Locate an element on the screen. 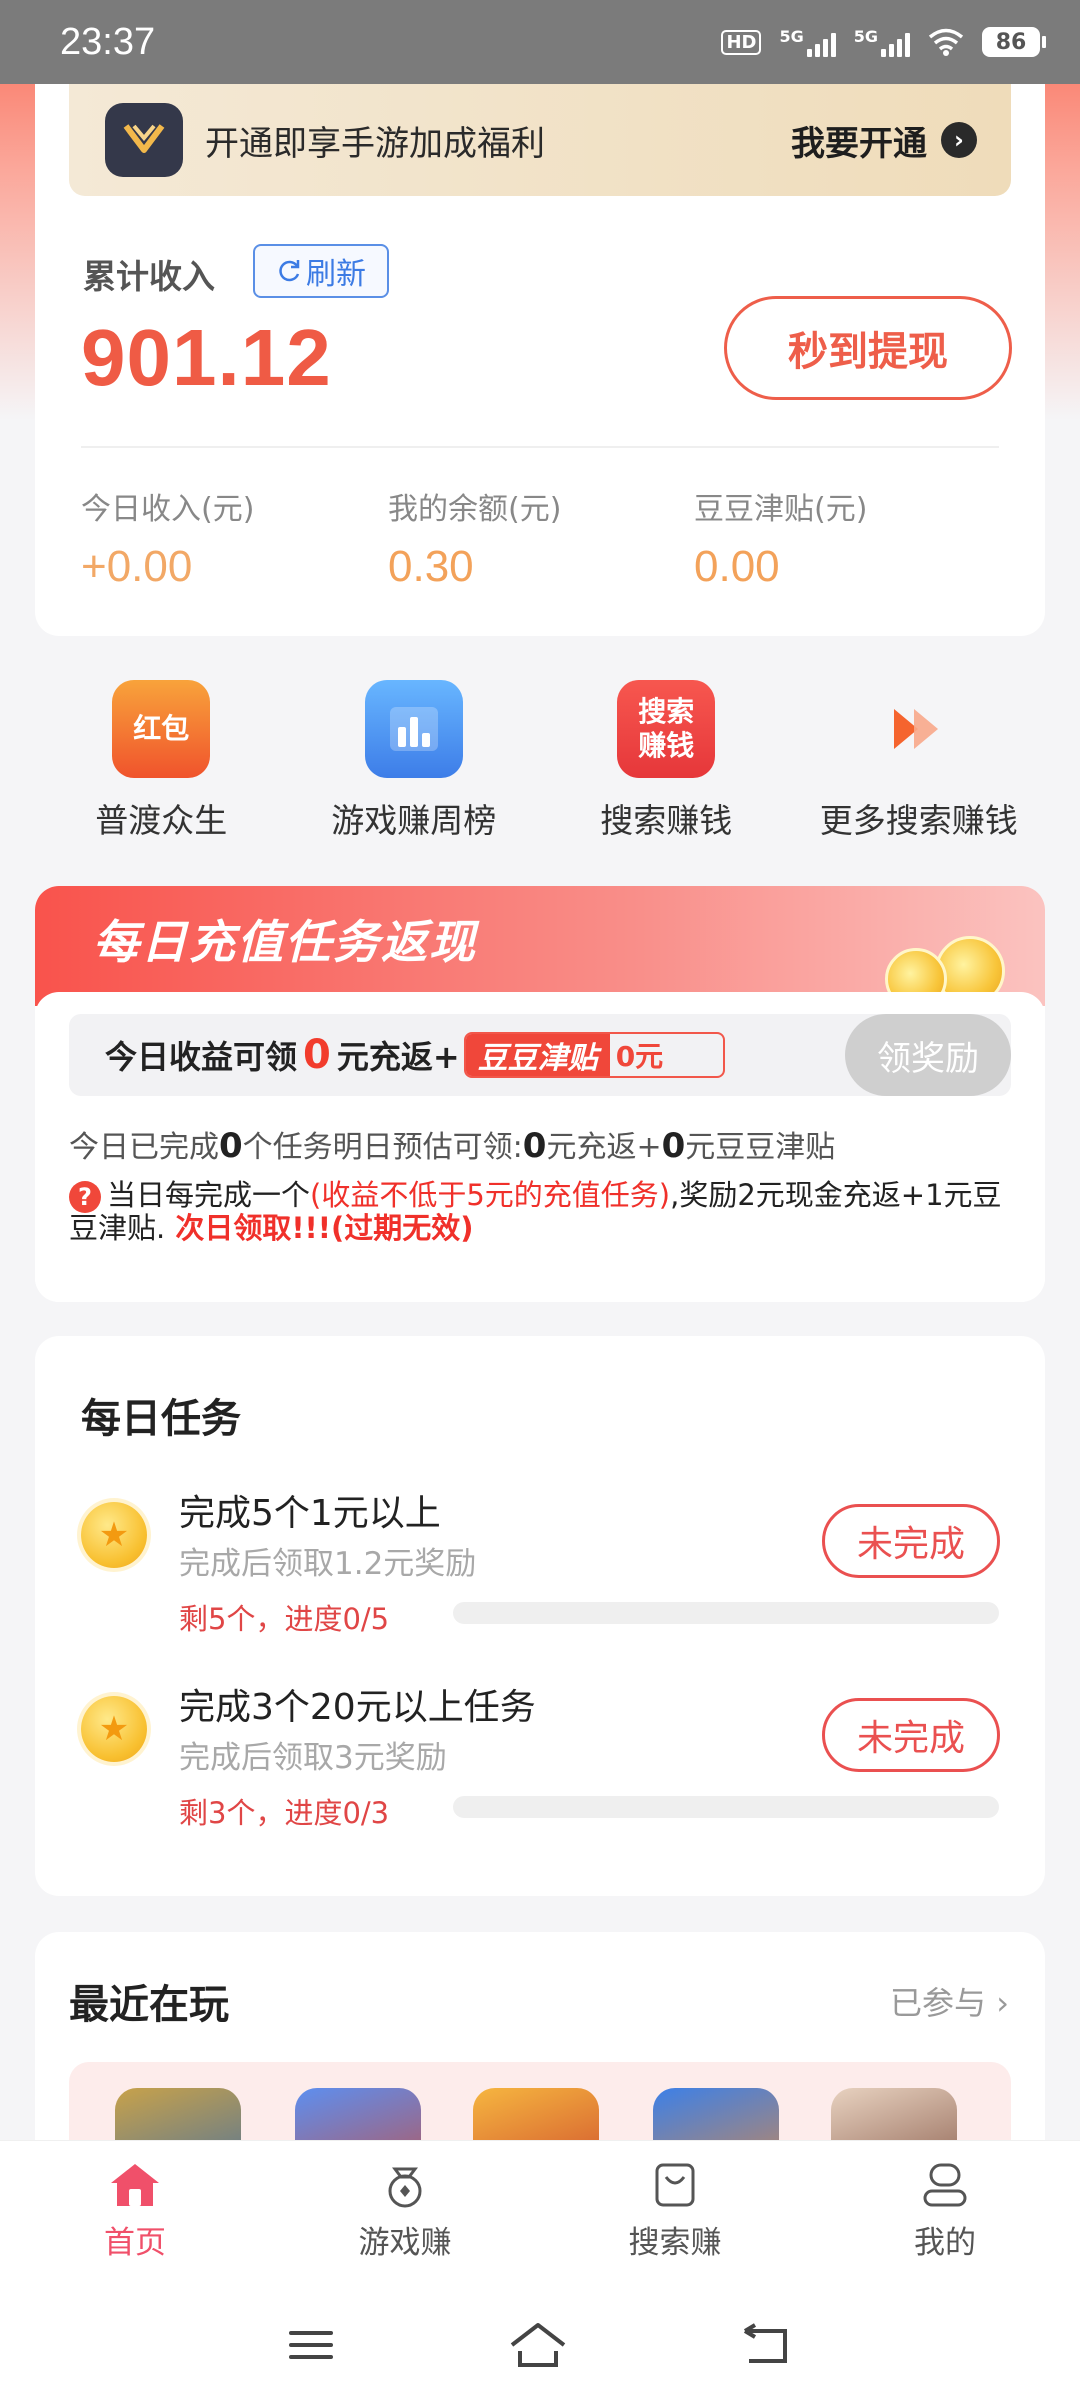 This screenshot has height=2400, width=1080. subsidy-amount: 0元 is located at coordinates (639, 1056).